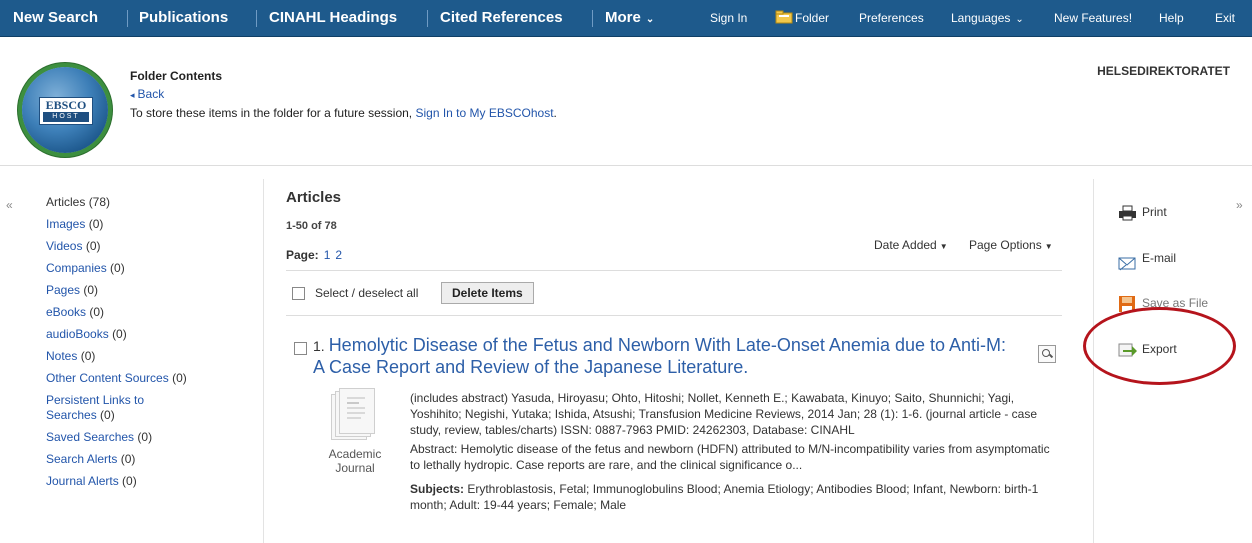  I want to click on nav-folder: Folder, so click(802, 18).